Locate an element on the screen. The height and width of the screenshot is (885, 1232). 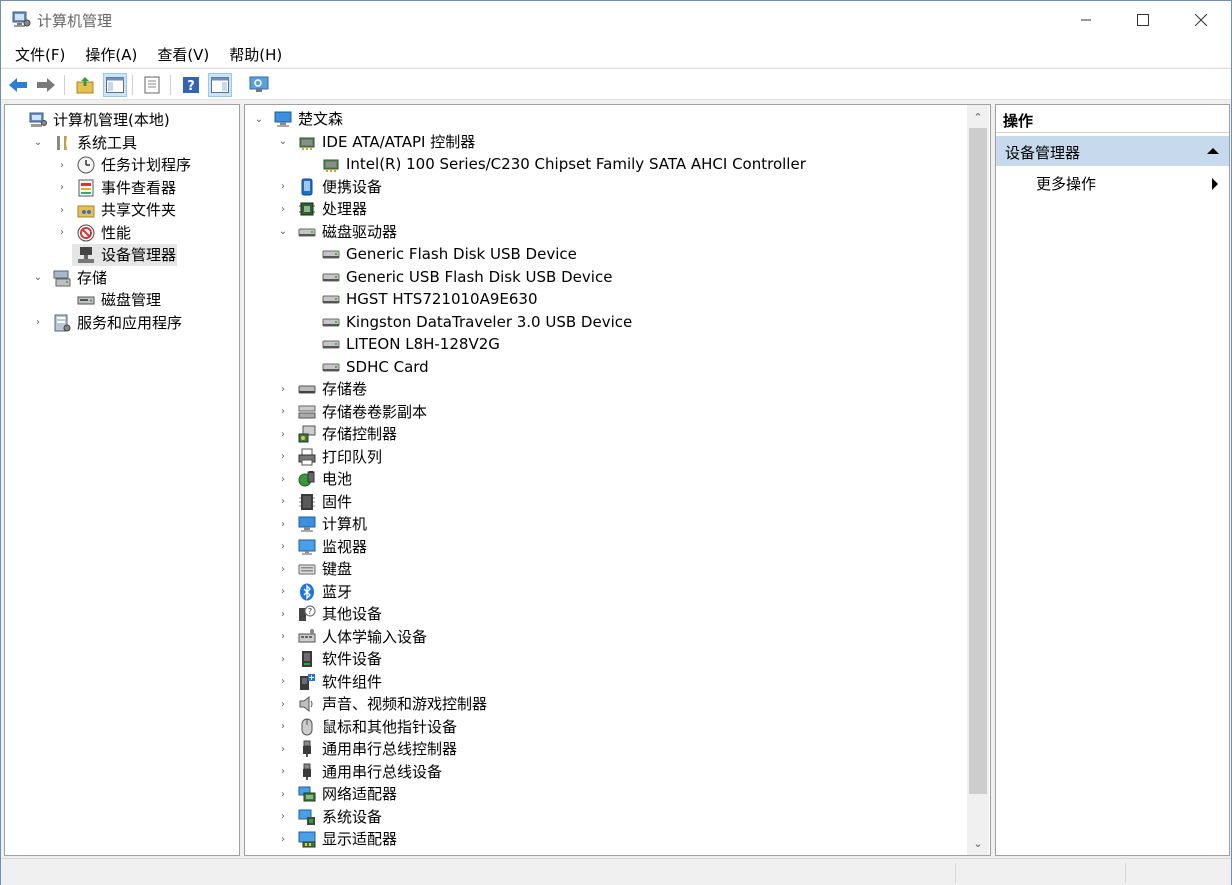
device-node: › 存储卷卷影副本 is located at coordinates (605, 412).